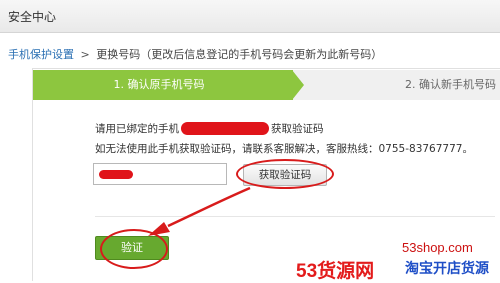 This screenshot has height=283, width=500. What do you see at coordinates (159, 229) in the screenshot?
I see `annotation-arrowhead` at bounding box center [159, 229].